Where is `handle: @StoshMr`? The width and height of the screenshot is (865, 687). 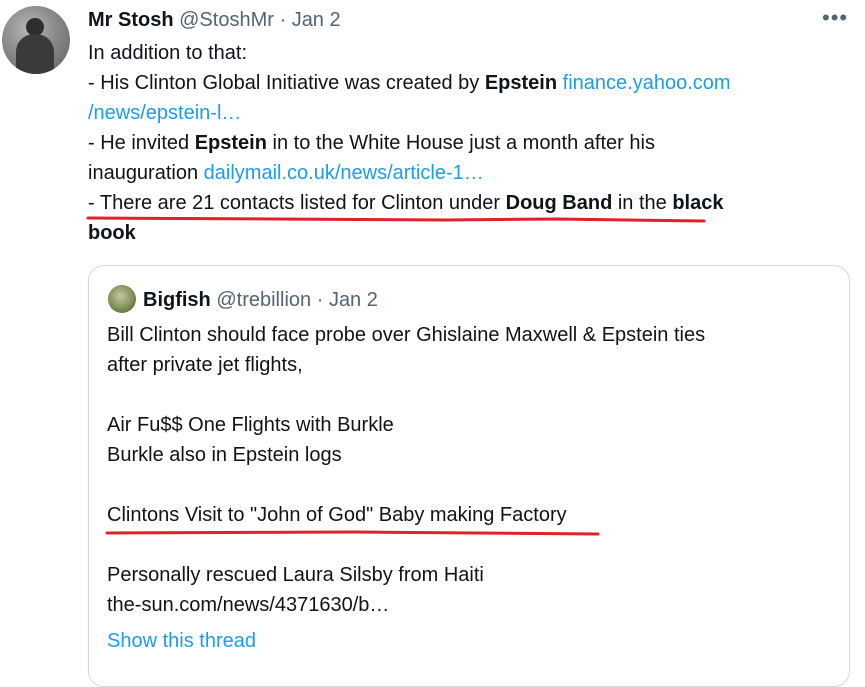 handle: @StoshMr is located at coordinates (226, 20).